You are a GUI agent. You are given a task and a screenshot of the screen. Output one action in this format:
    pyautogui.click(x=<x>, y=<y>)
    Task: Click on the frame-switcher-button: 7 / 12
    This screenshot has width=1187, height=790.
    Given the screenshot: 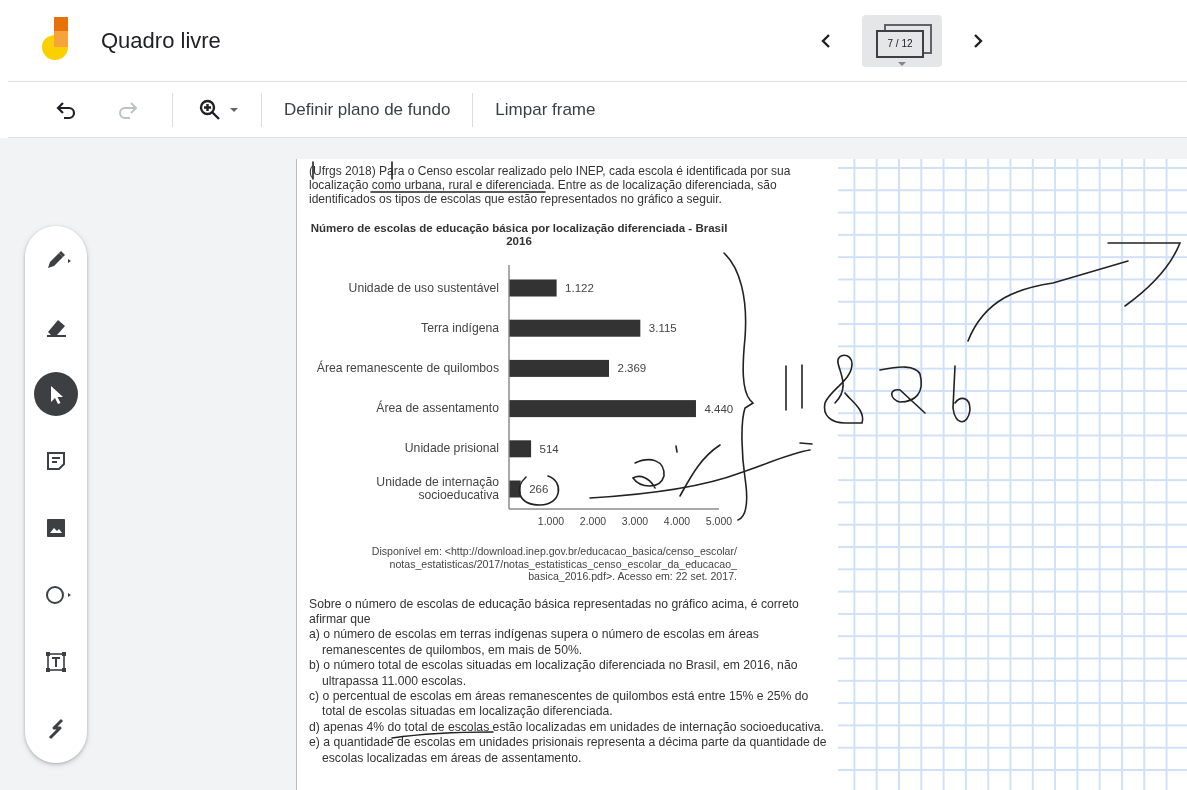 What is the action you would take?
    pyautogui.click(x=902, y=40)
    